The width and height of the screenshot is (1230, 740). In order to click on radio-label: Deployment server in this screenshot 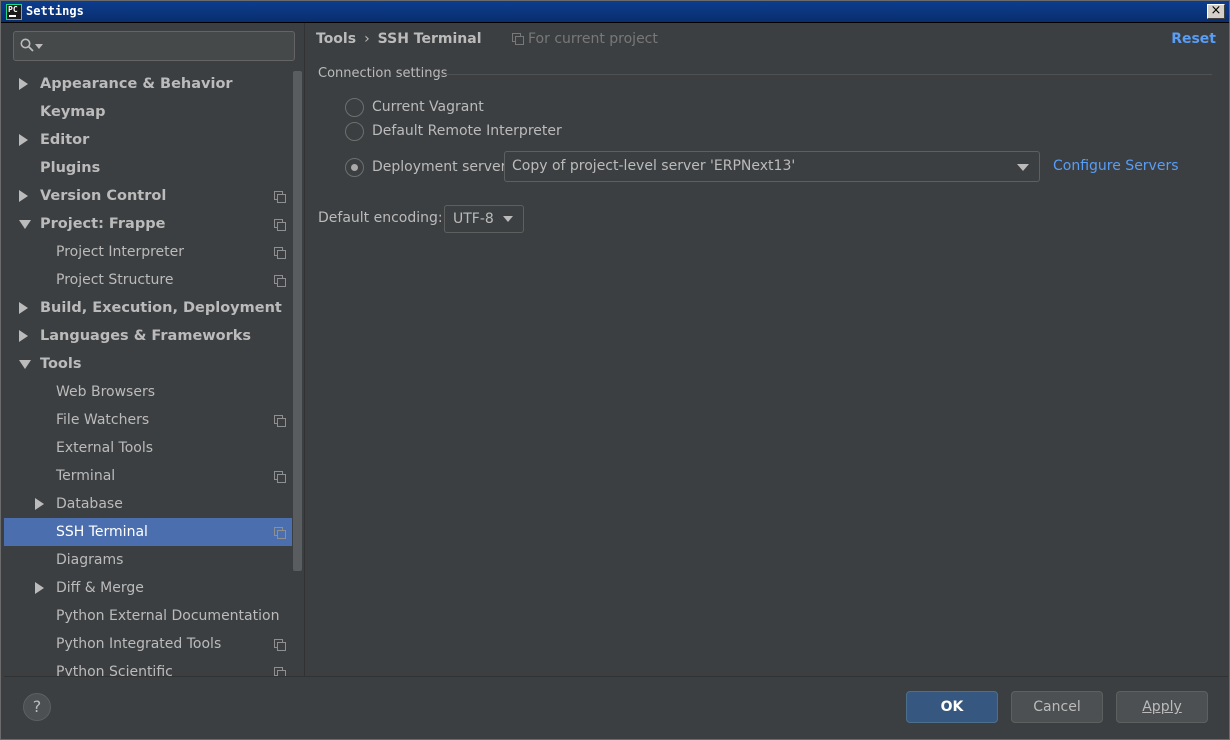, I will do `click(439, 167)`.